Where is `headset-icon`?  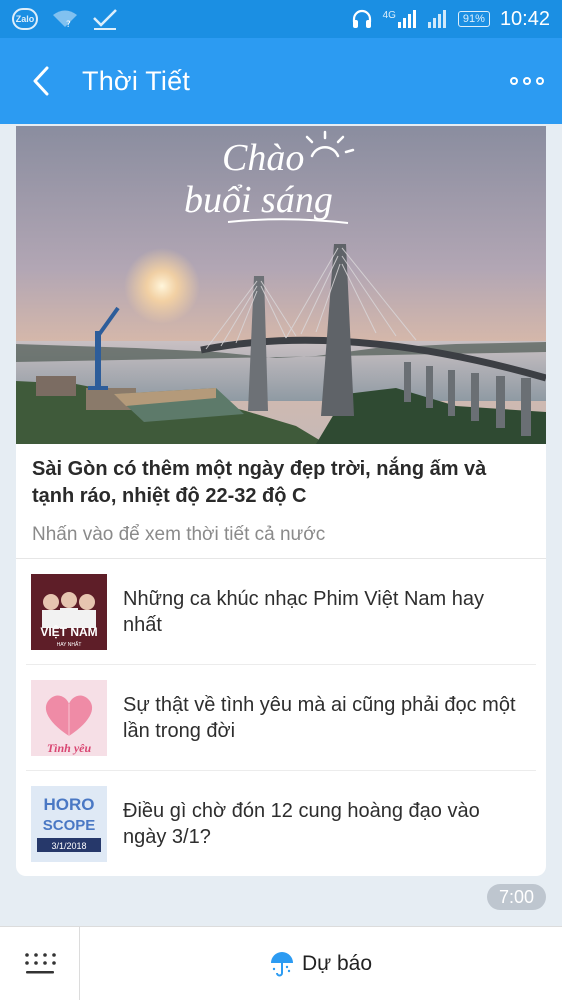 headset-icon is located at coordinates (361, 18).